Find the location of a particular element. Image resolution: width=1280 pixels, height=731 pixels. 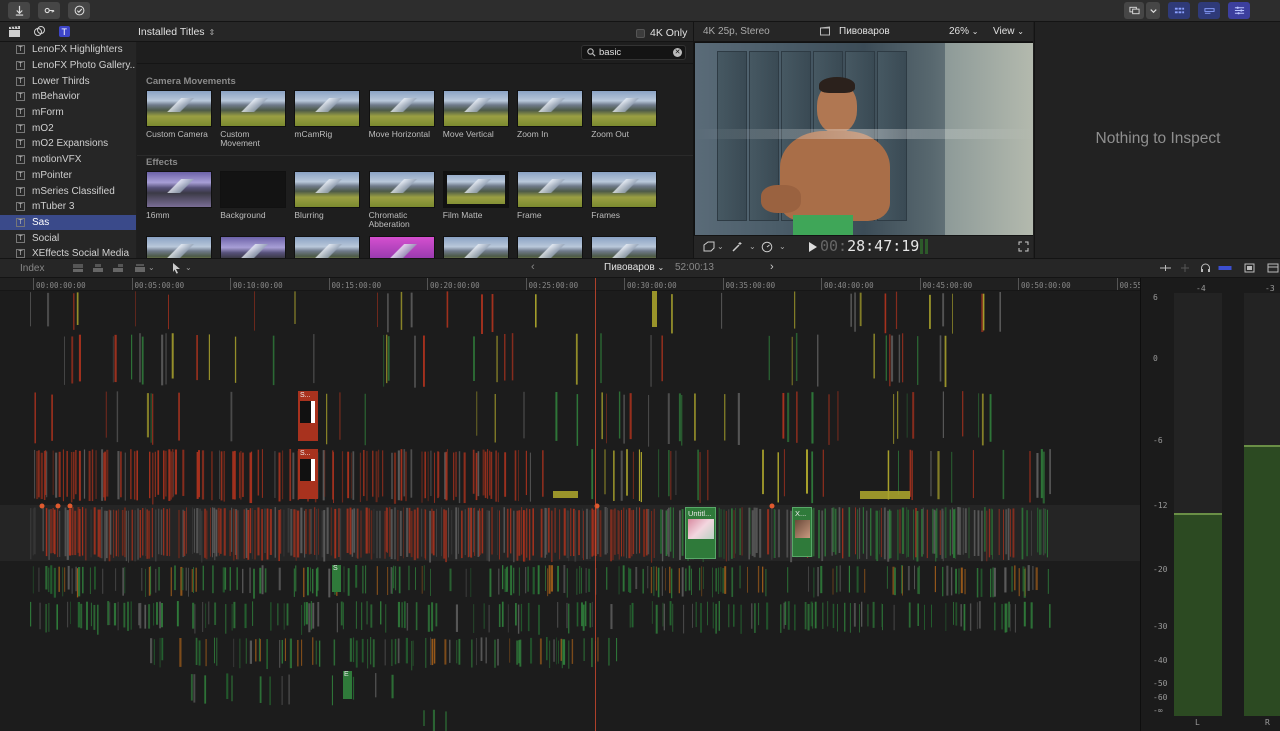

import-button is located at coordinates (19, 10).